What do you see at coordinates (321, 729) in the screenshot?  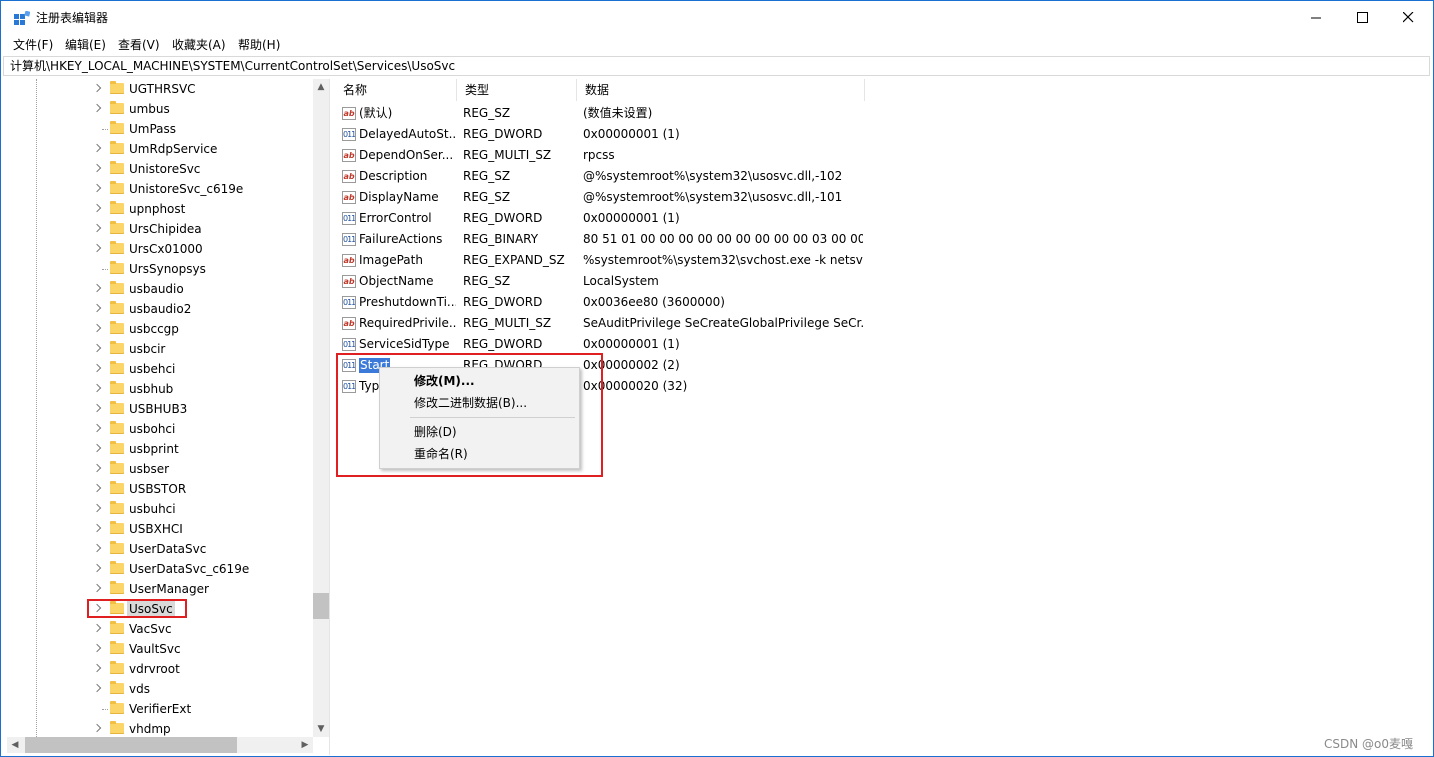 I see `scroll-down-icon: ▼` at bounding box center [321, 729].